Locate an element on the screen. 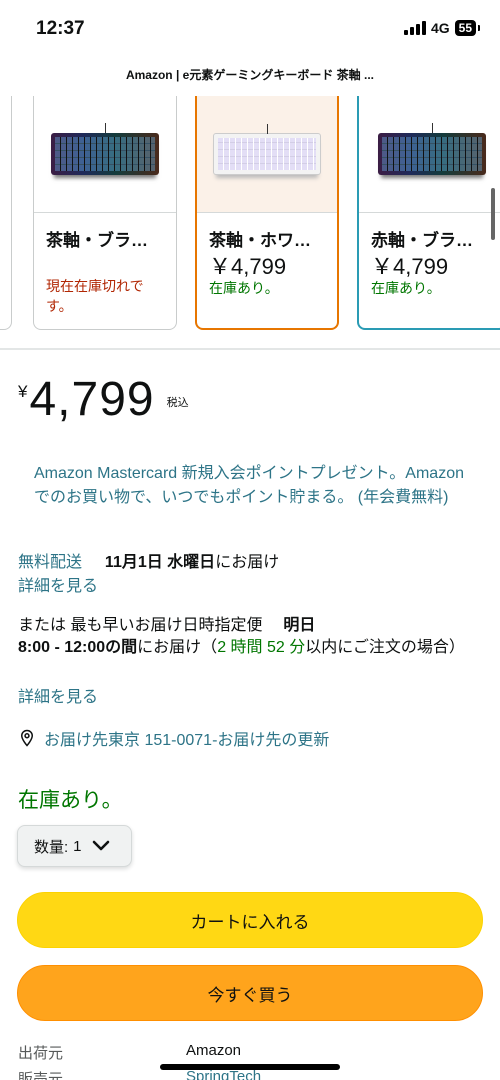  buy-now-button: 今すぐ買う is located at coordinates (250, 993).